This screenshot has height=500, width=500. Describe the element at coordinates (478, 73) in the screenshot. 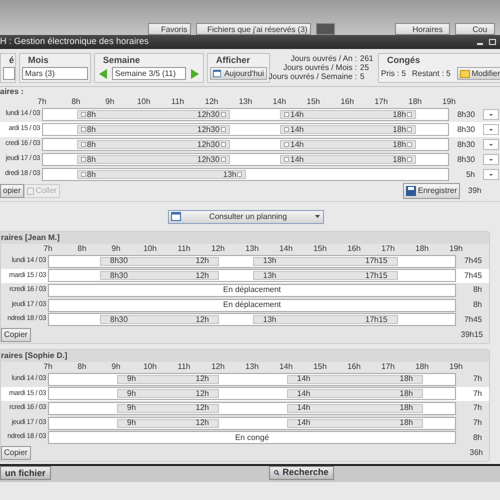

I see `modify-button: Modifier` at that location.